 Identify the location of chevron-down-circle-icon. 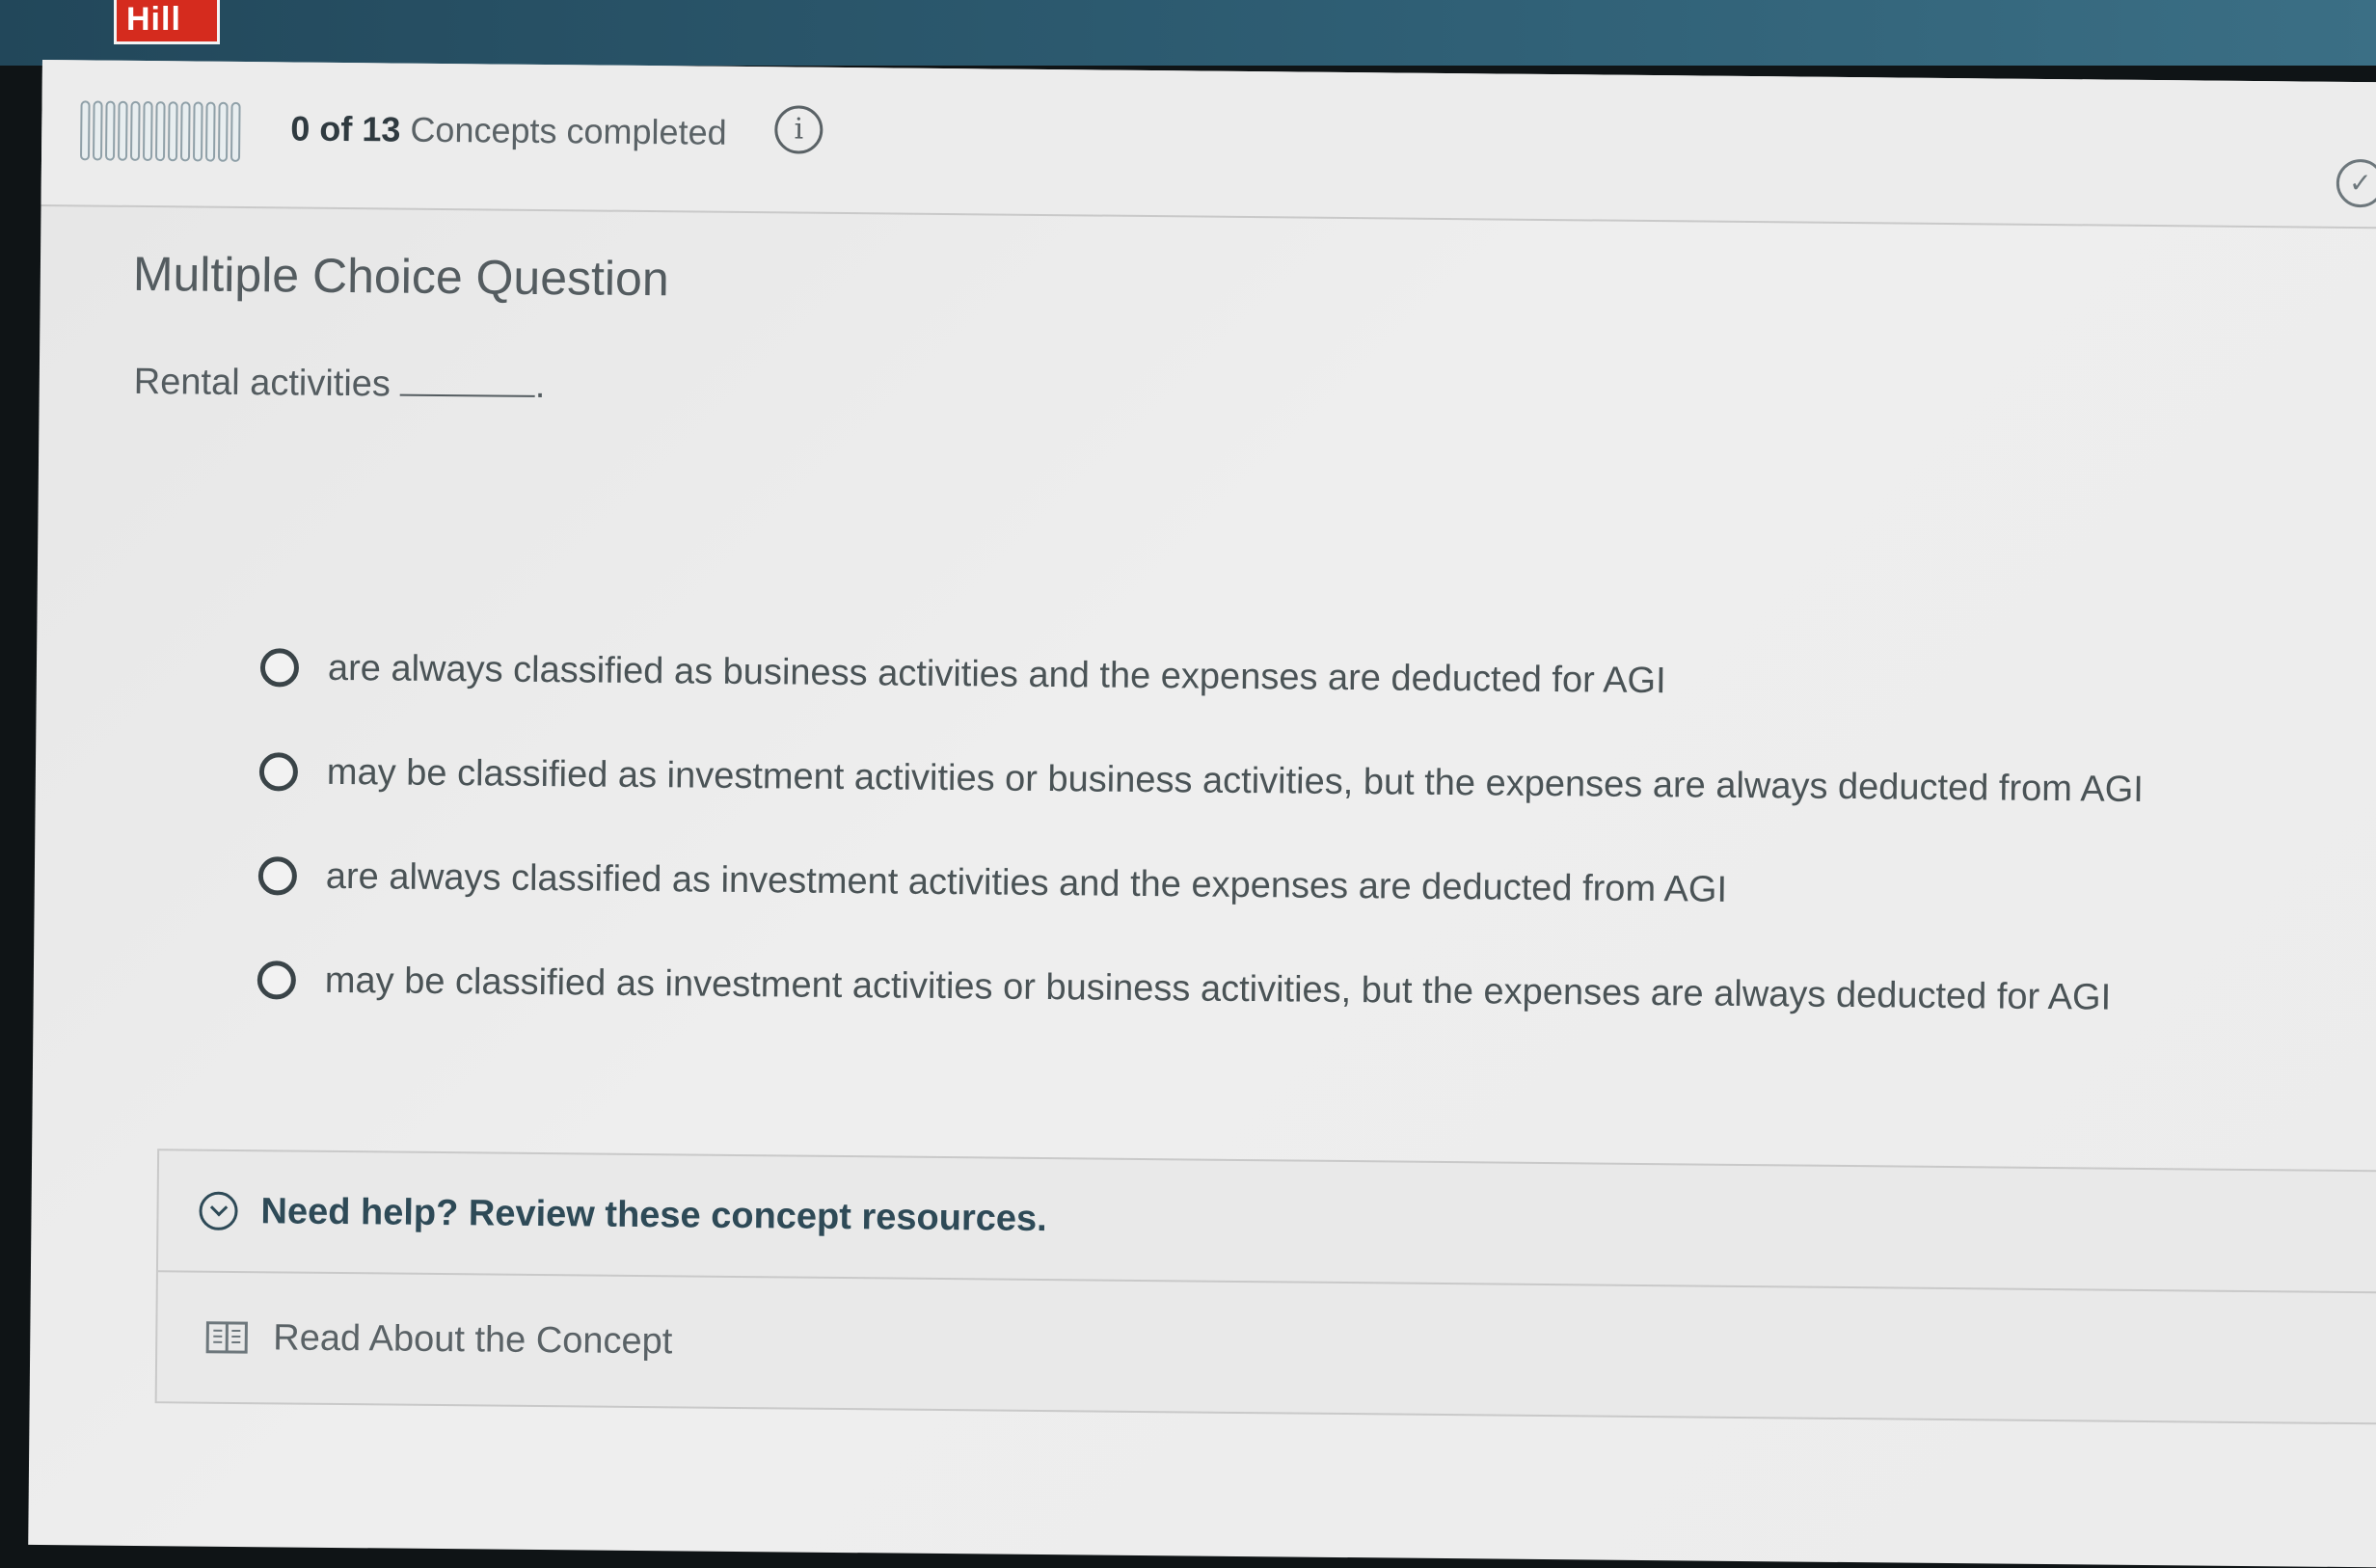
(218, 1211).